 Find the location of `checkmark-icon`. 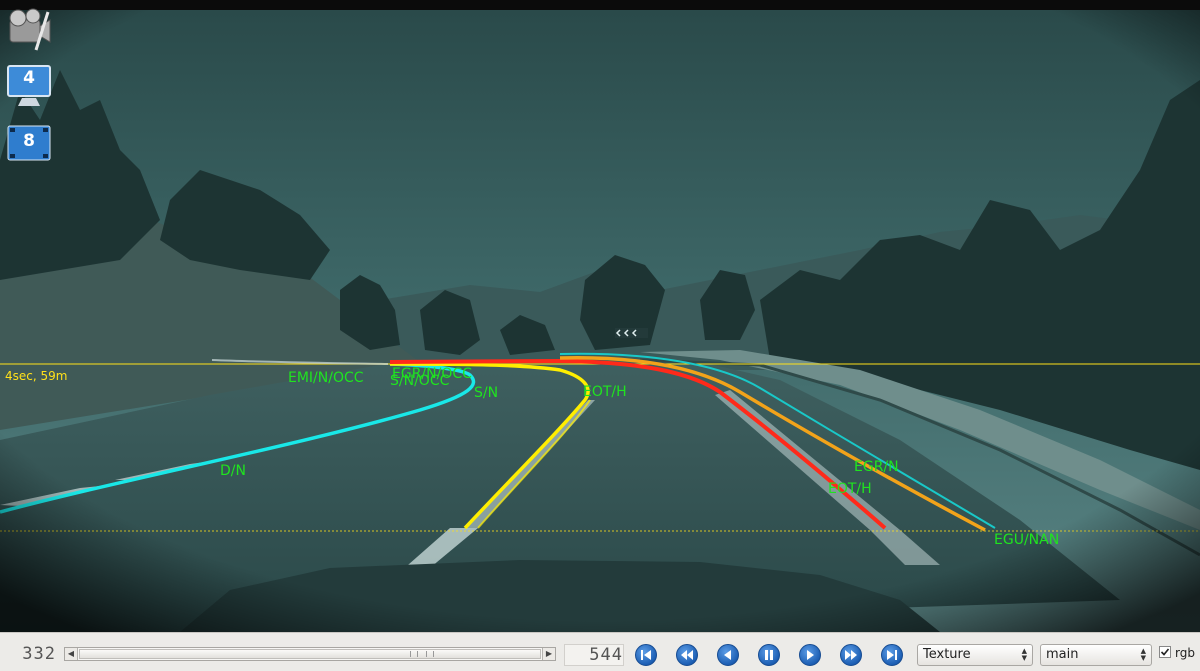

checkmark-icon is located at coordinates (1165, 652).